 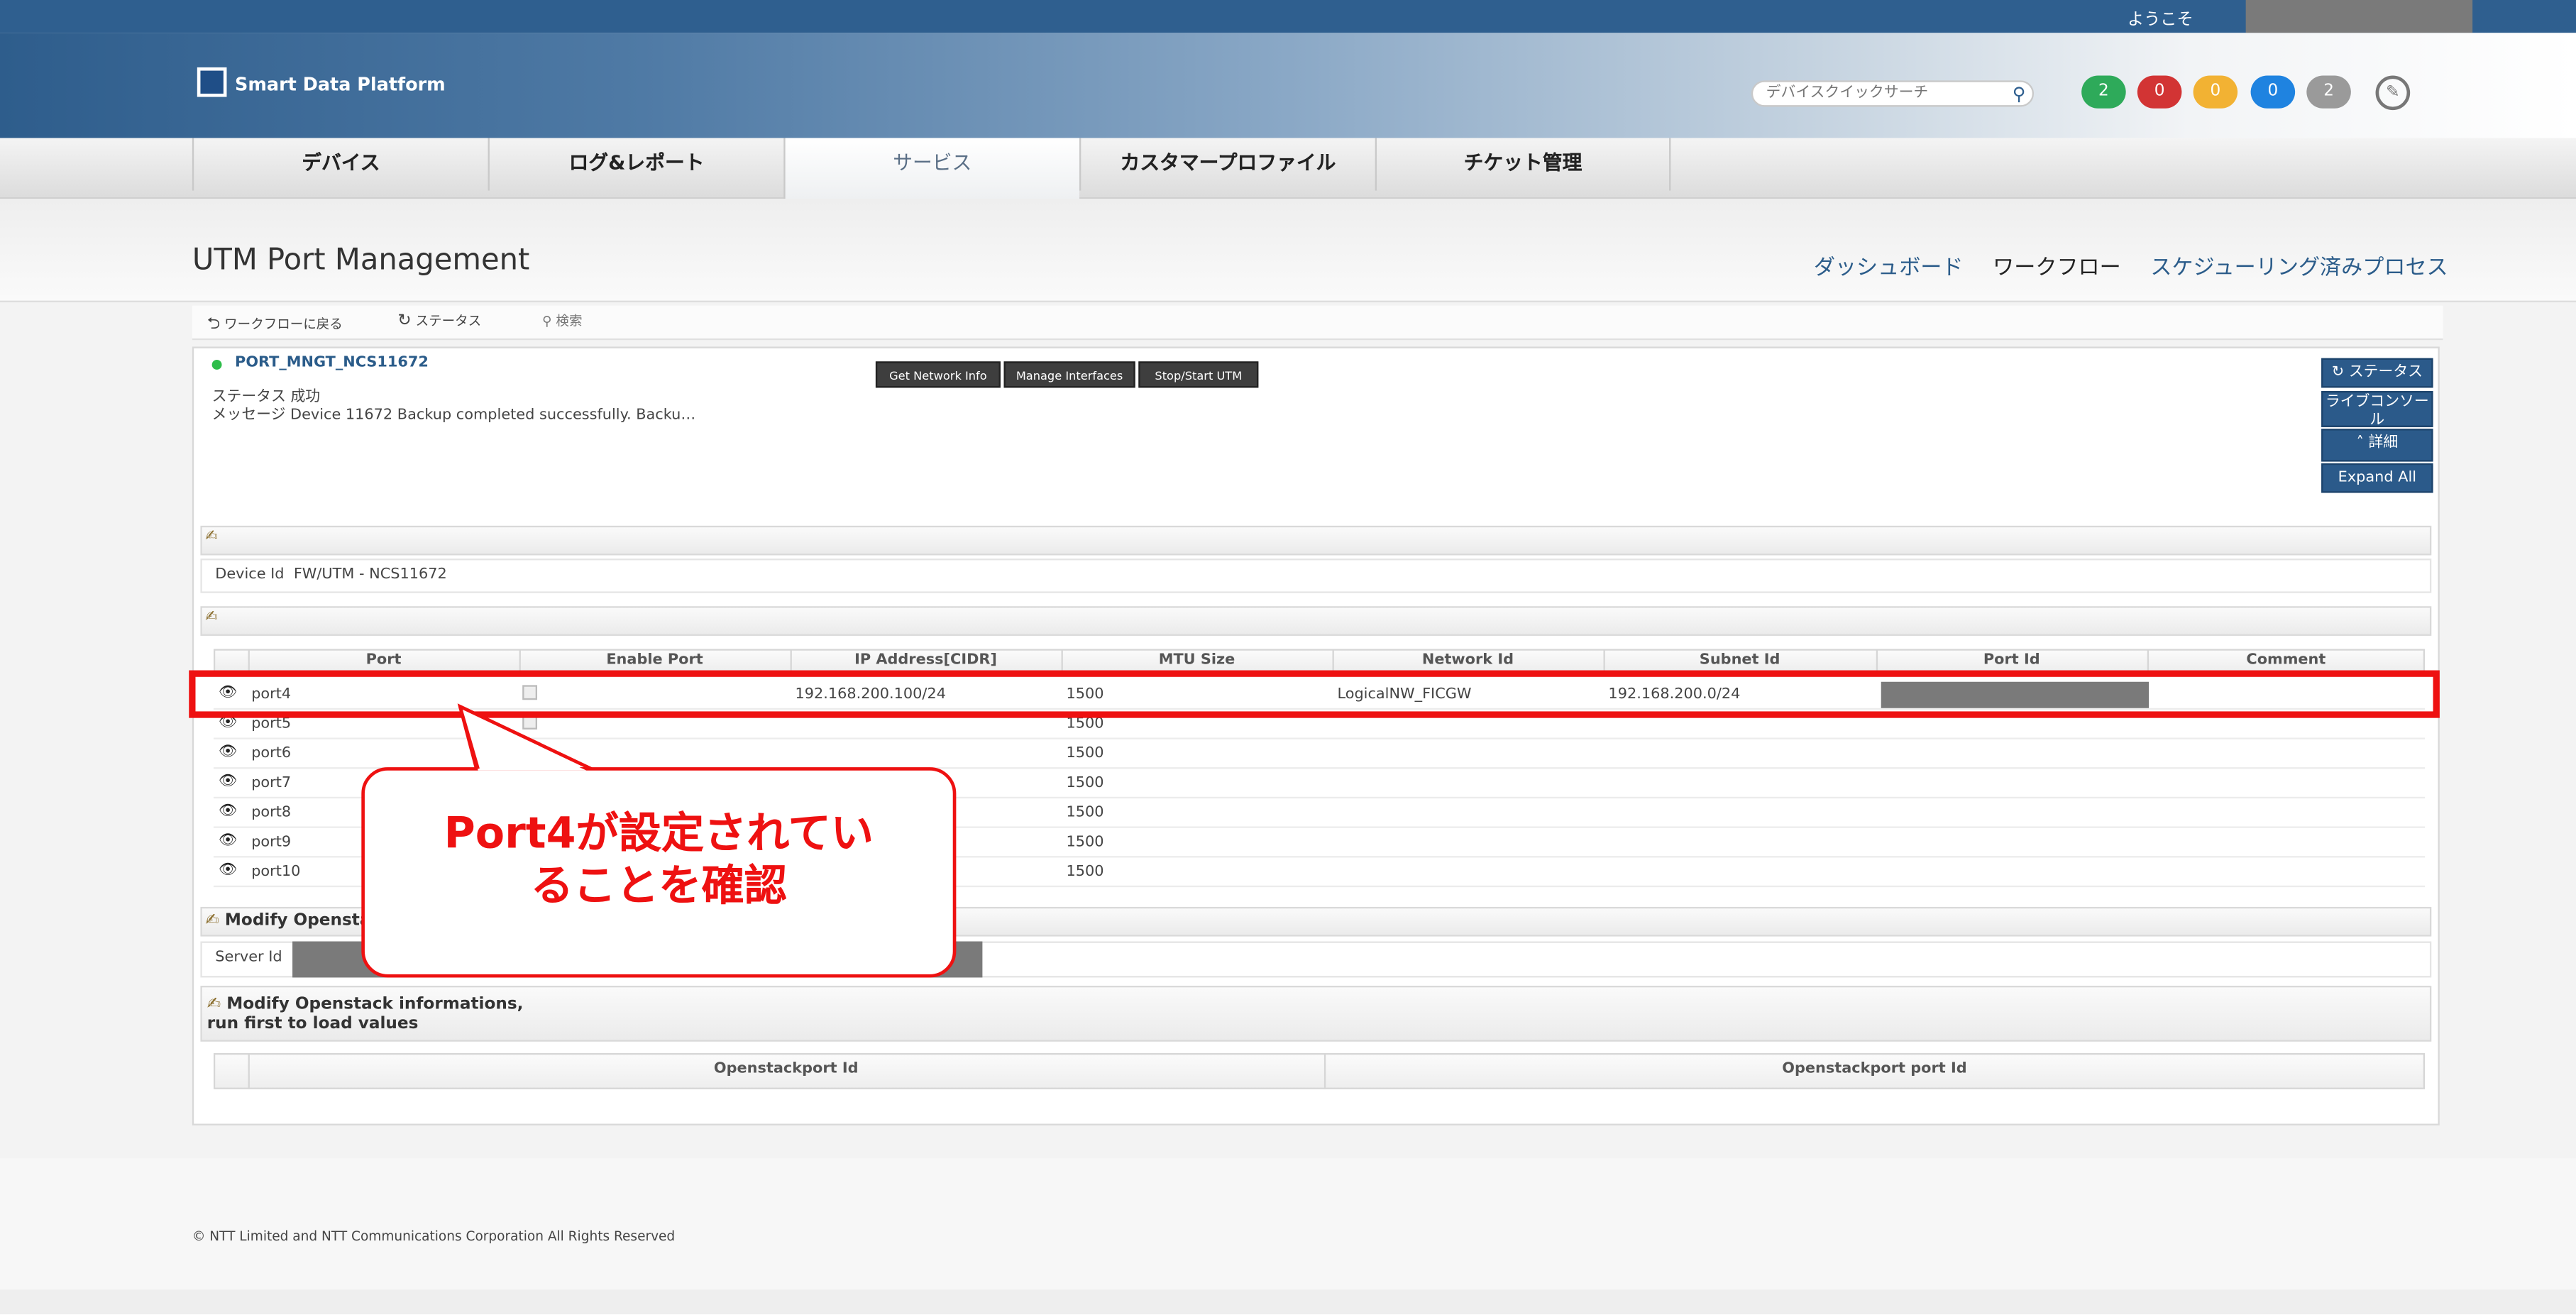 What do you see at coordinates (212, 82) in the screenshot?
I see `logo-icon` at bounding box center [212, 82].